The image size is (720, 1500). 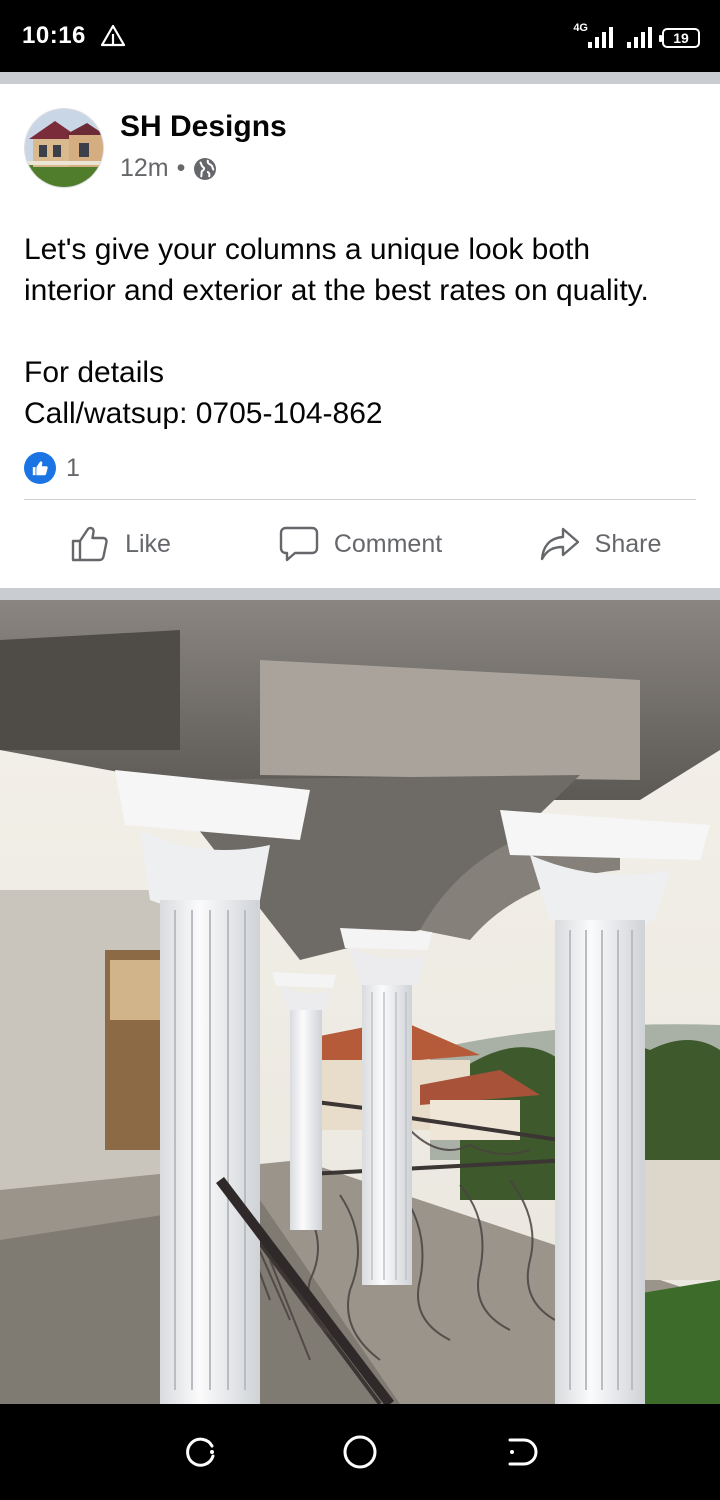 What do you see at coordinates (559, 544) in the screenshot?
I see `share-arrow-icon` at bounding box center [559, 544].